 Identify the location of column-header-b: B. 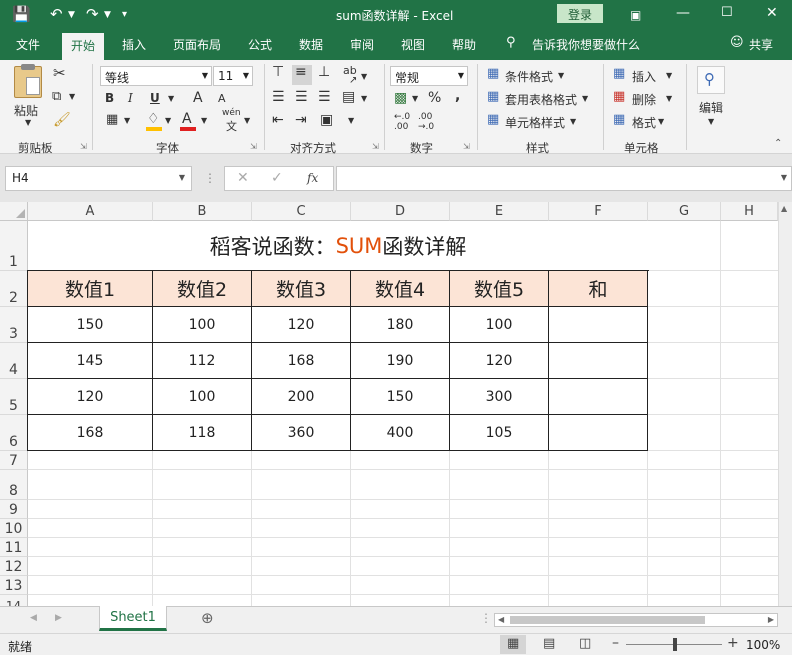
(202, 211).